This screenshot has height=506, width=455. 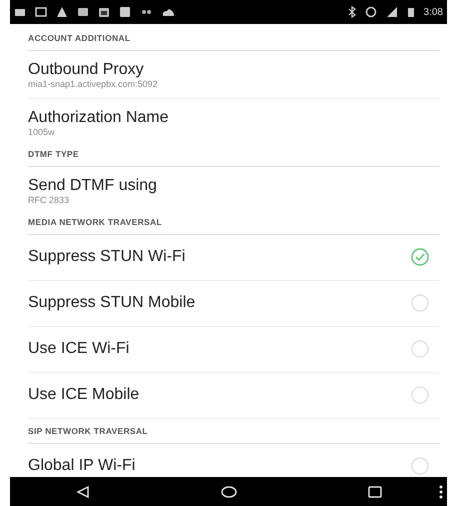 What do you see at coordinates (233, 395) in the screenshot?
I see `checkbox-row: Use ICE Mobile` at bounding box center [233, 395].